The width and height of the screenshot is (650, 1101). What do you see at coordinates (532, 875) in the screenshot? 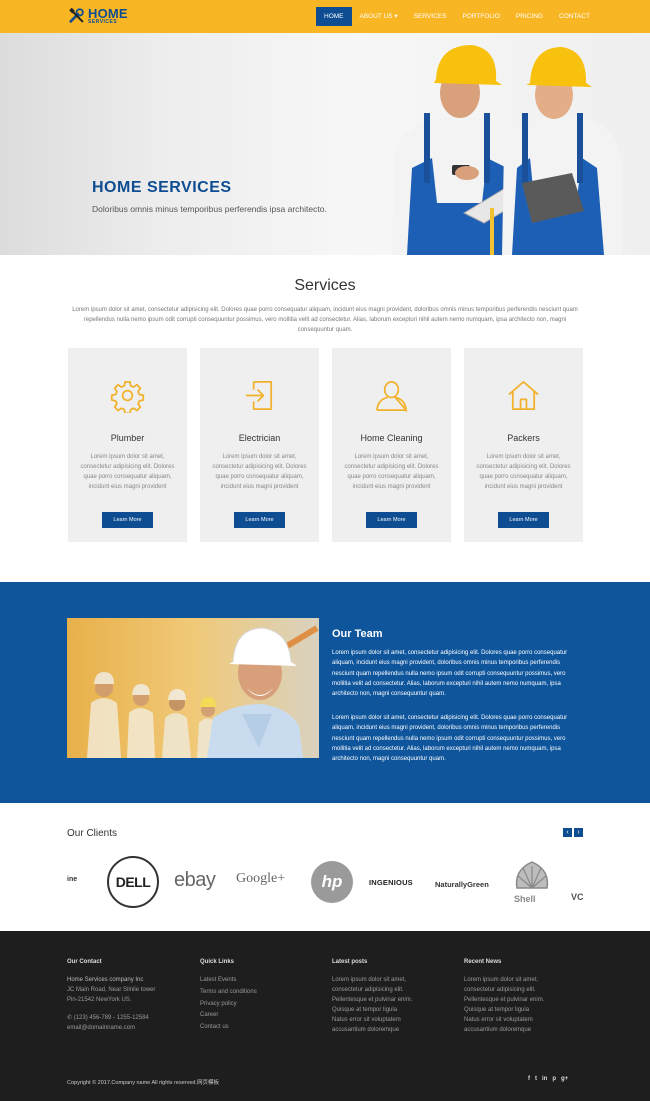
I see `shell-emblem-icon` at bounding box center [532, 875].